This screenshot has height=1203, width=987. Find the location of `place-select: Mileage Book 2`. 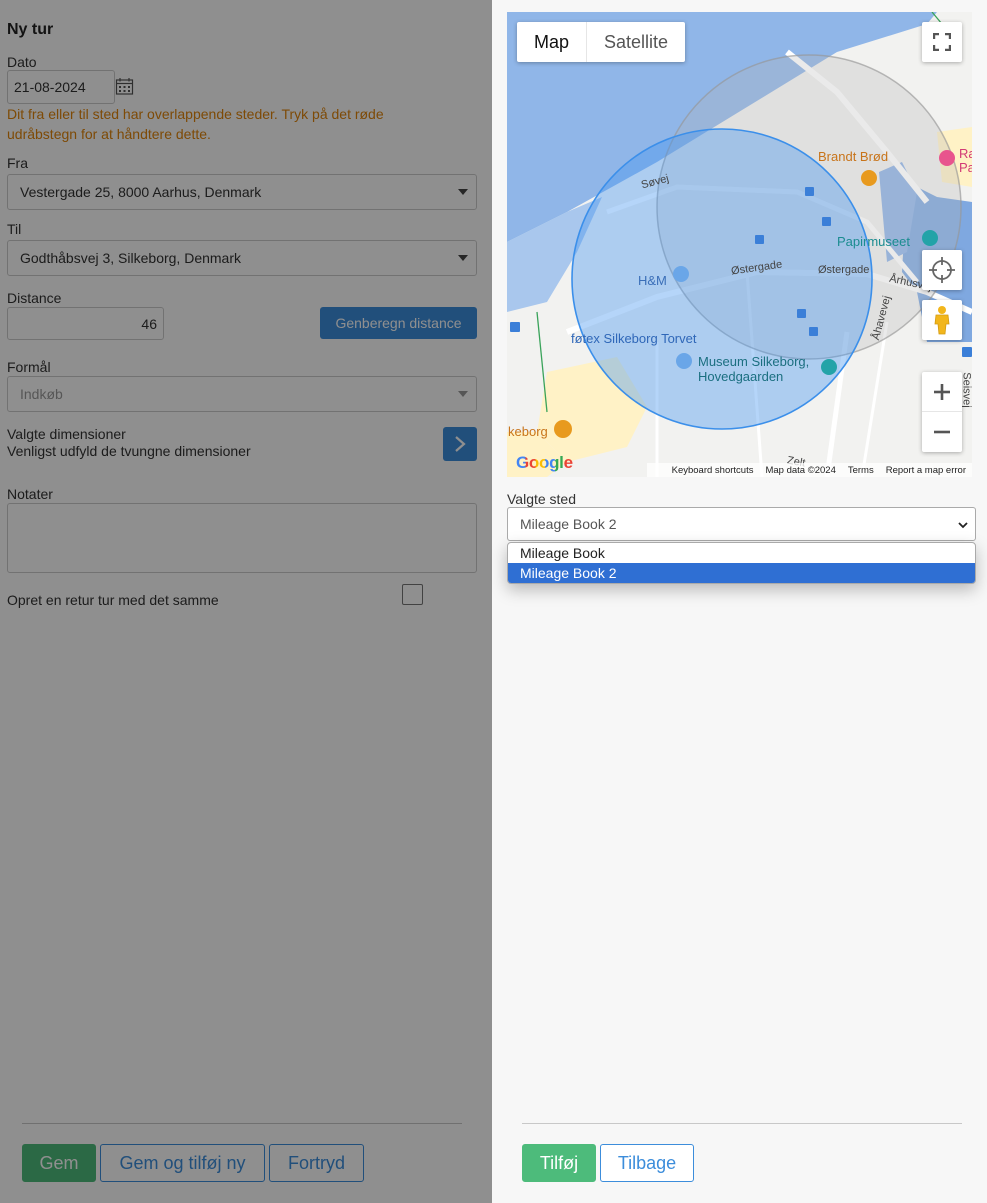

place-select: Mileage Book 2 is located at coordinates (741, 524).